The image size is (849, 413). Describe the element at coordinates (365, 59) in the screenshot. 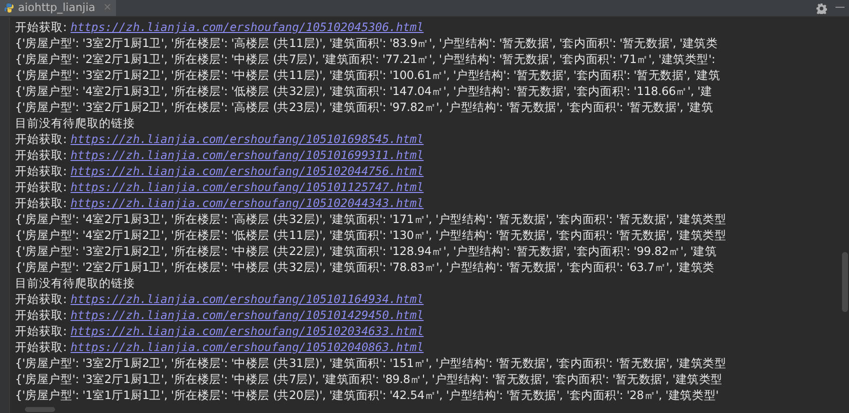

I see `console-output-line: {'房屋户型': '2室2厅1厨1卫', '所在楼层': '中楼层 (共7层)', '建筑面积': '77.21㎡', '户型结构': '暂无数据', '套内面积': '71㎡', '建筑类型':` at that location.